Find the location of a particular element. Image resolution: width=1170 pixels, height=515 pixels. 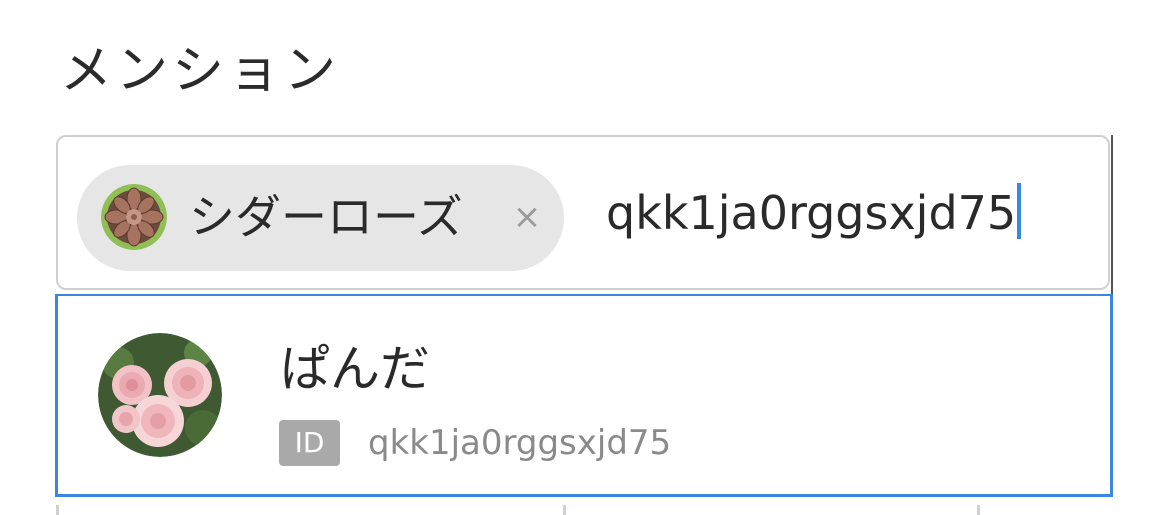

pink-roses-avatar-icon is located at coordinates (160, 395).